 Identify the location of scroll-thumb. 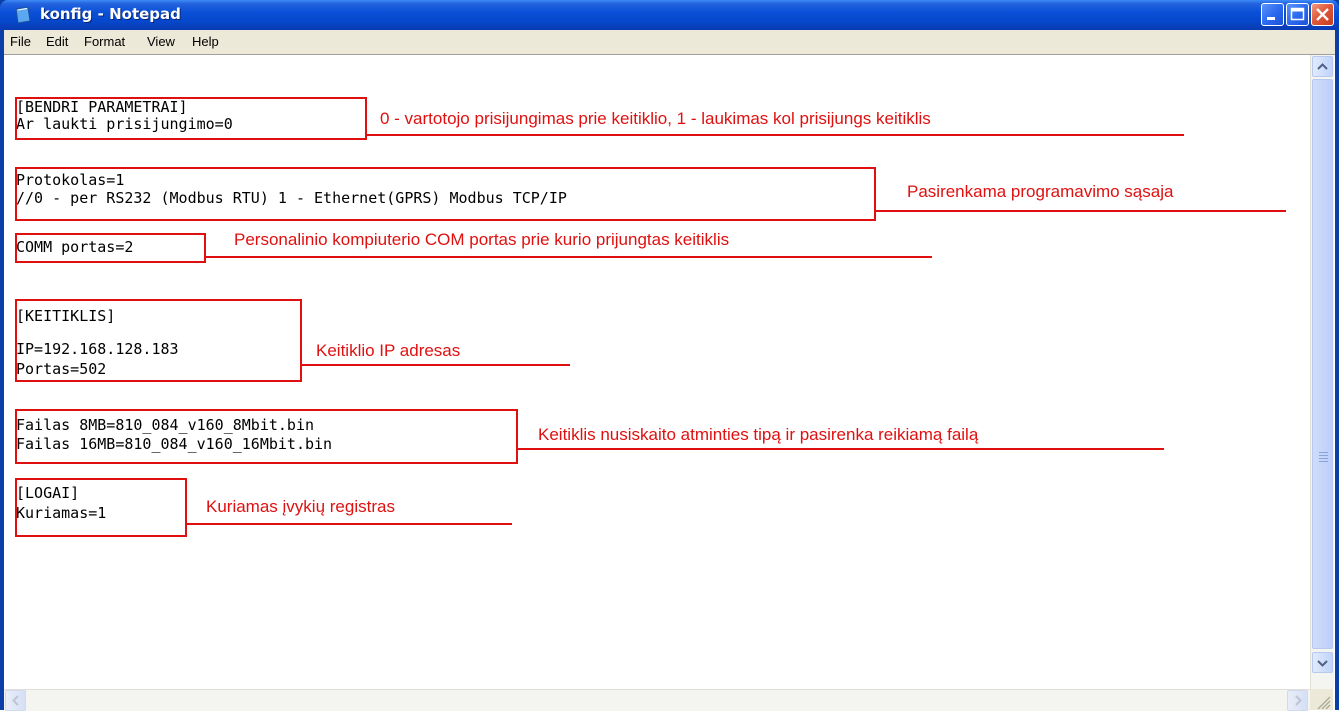
(1322, 364).